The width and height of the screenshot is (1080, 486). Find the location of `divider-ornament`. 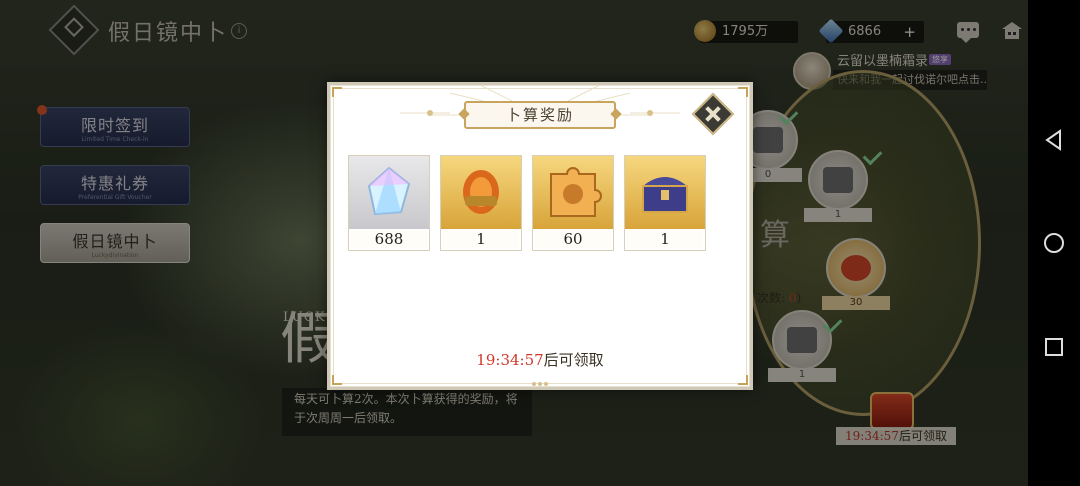

divider-ornament is located at coordinates (540, 384).